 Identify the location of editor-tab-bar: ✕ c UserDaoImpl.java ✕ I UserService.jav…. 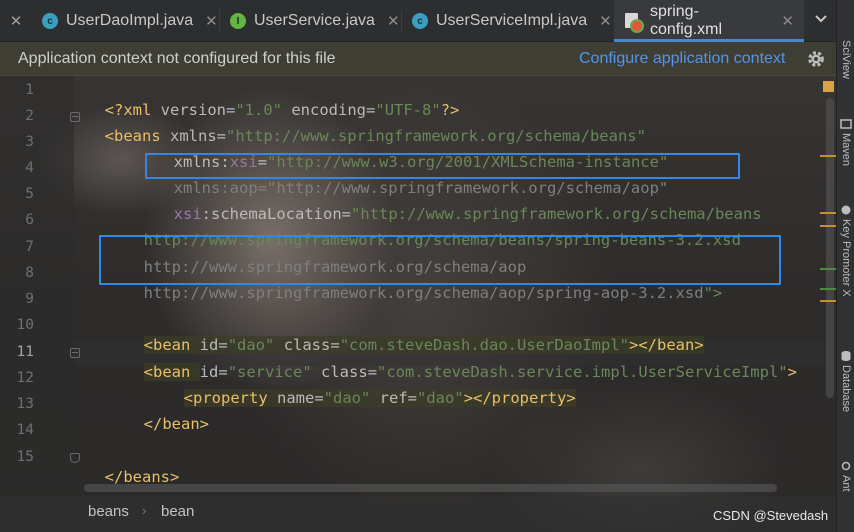
(427, 21).